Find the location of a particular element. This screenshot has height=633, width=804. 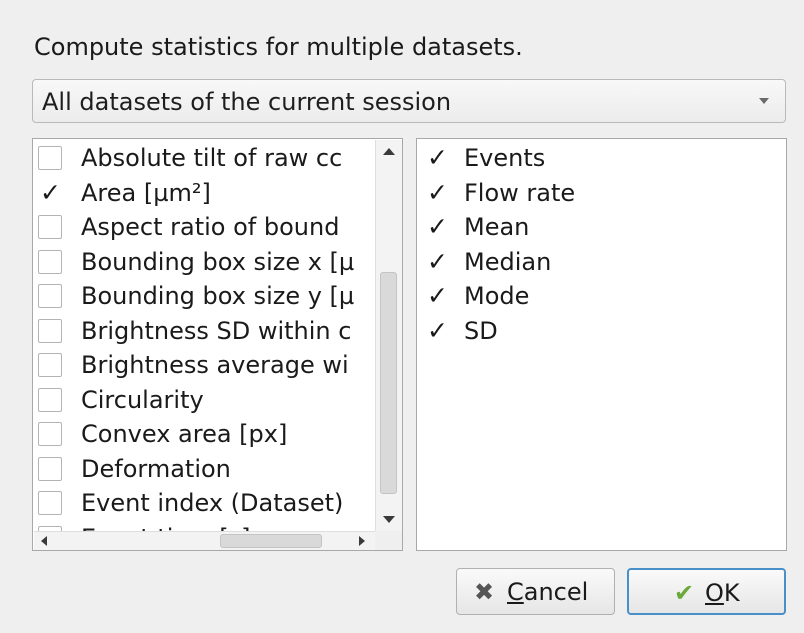

list-item-label: Brightness SD within c is located at coordinates (216, 330).